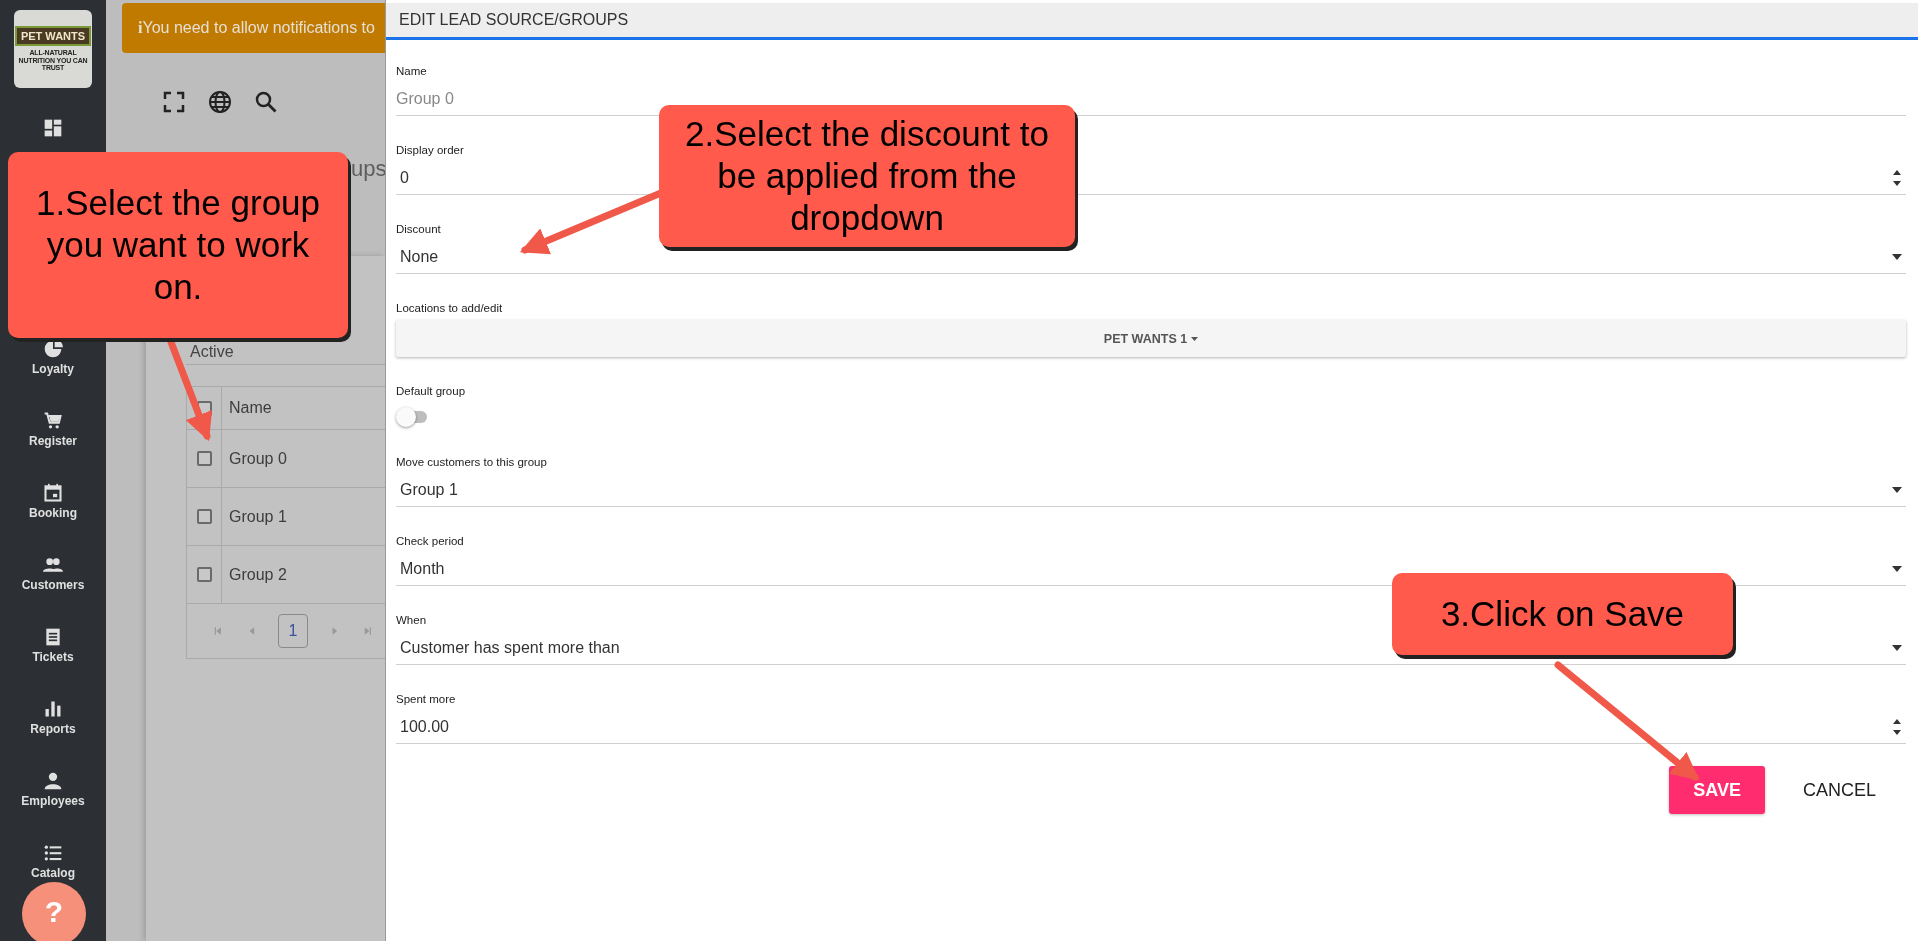 Image resolution: width=1918 pixels, height=941 pixels. I want to click on field-label: Name, so click(411, 71).